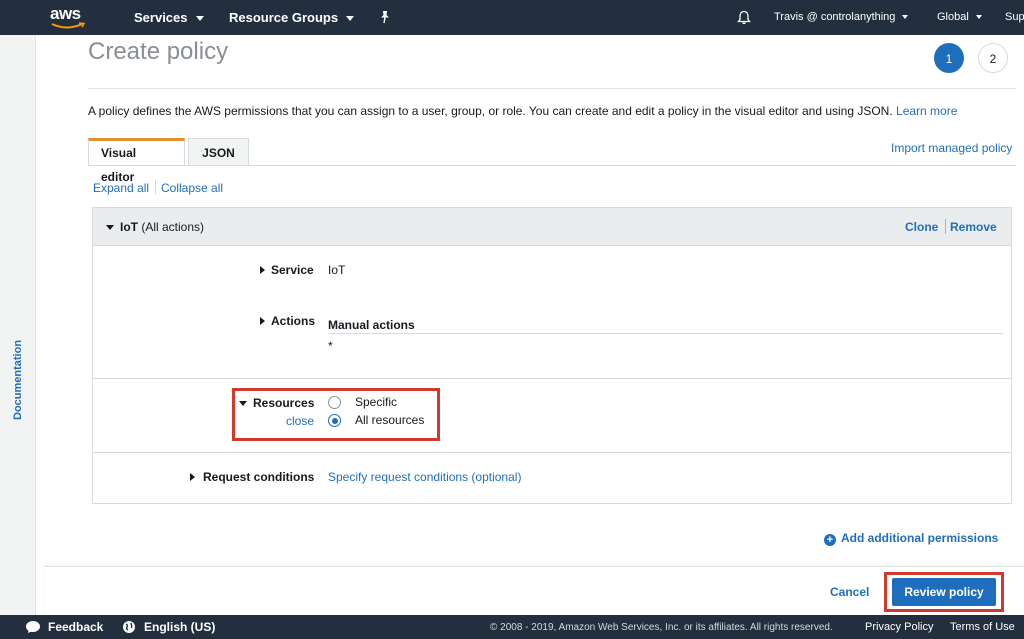  Describe the element at coordinates (18, 325) in the screenshot. I see `documentation-panel` at that location.